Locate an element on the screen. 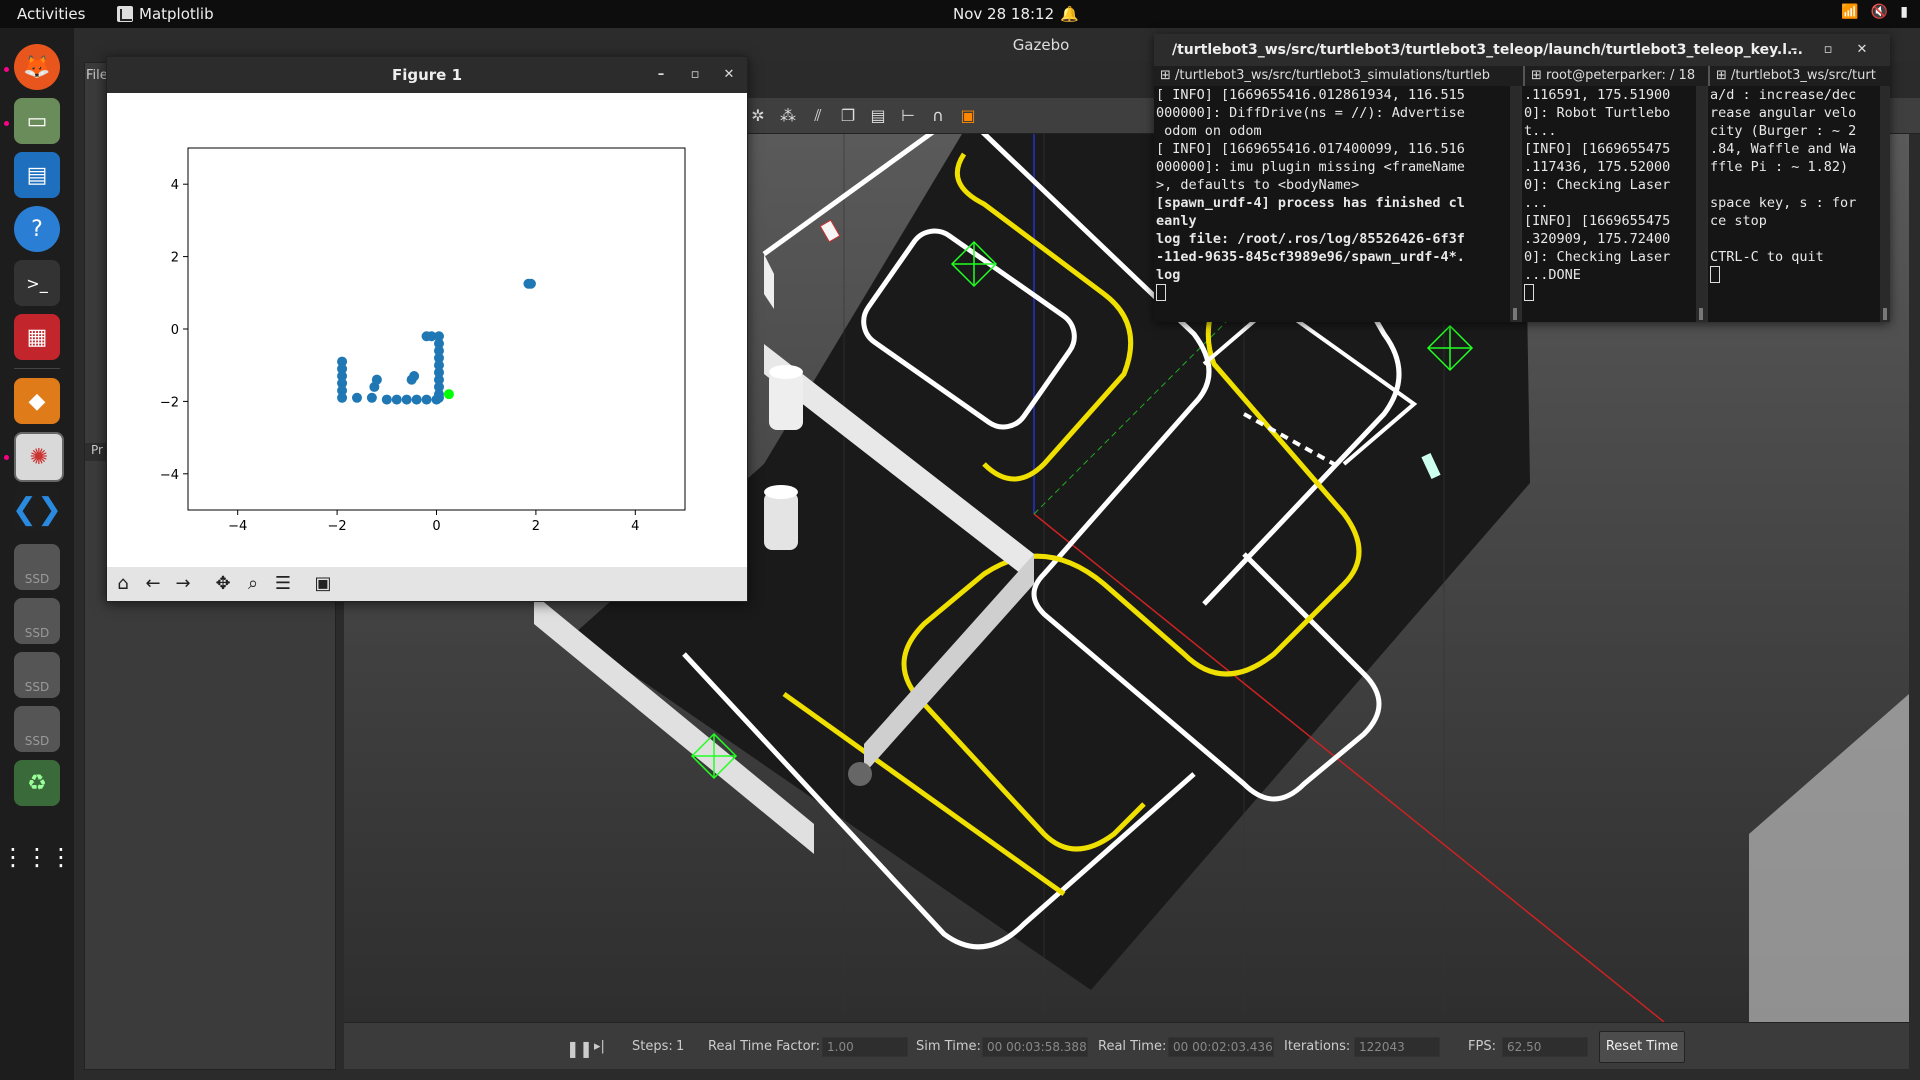 The image size is (1920, 1080). point-light-icon: ✲ is located at coordinates (758, 116).